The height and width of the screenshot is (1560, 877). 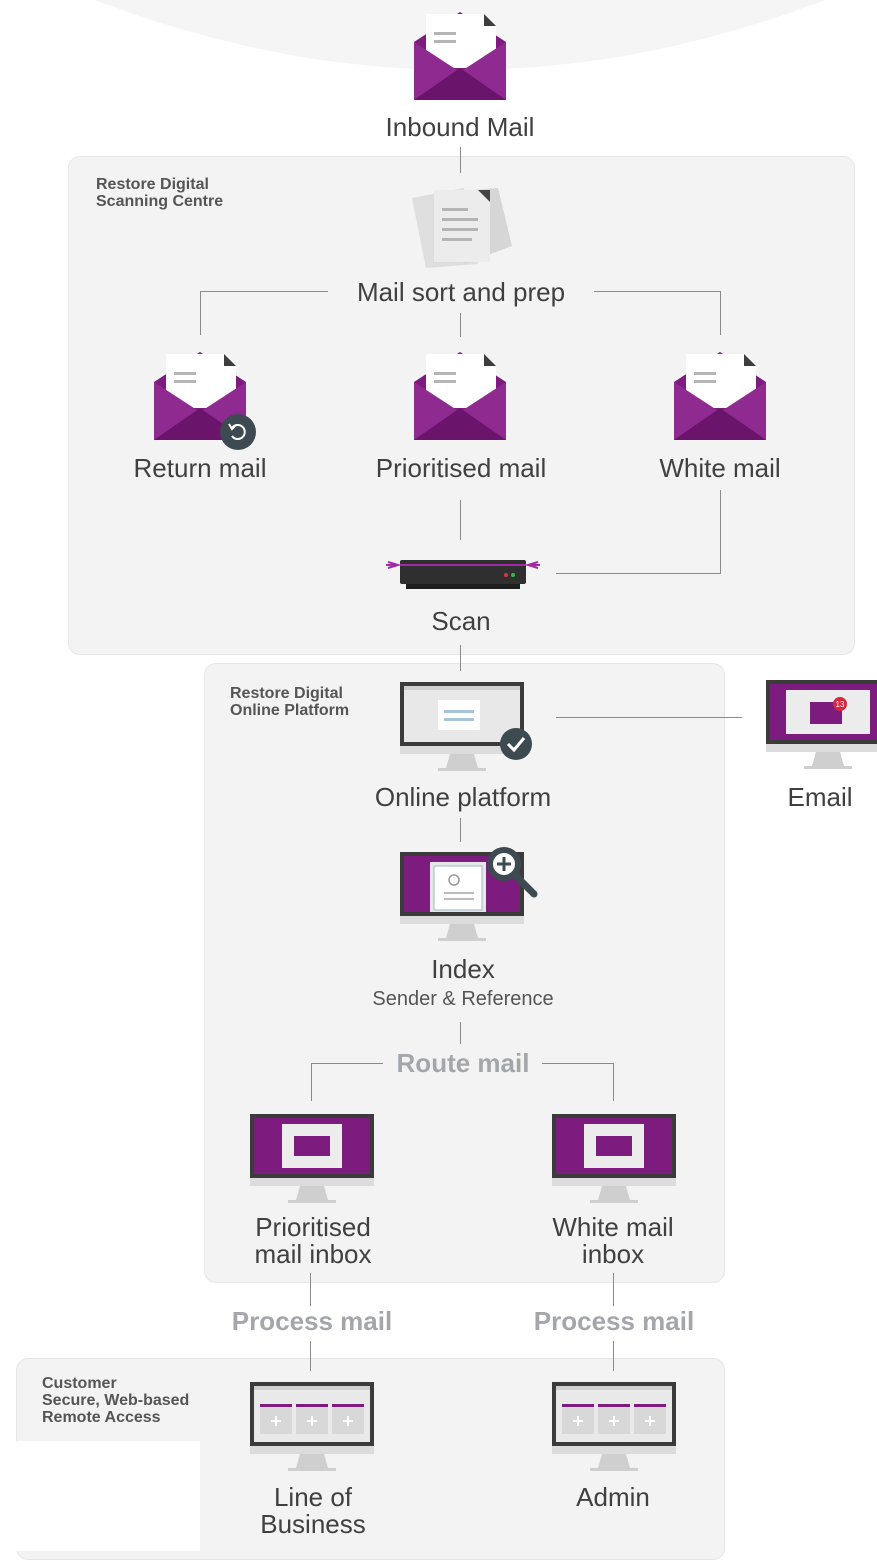 I want to click on online-platform-label: Online platform, so click(x=463, y=797).